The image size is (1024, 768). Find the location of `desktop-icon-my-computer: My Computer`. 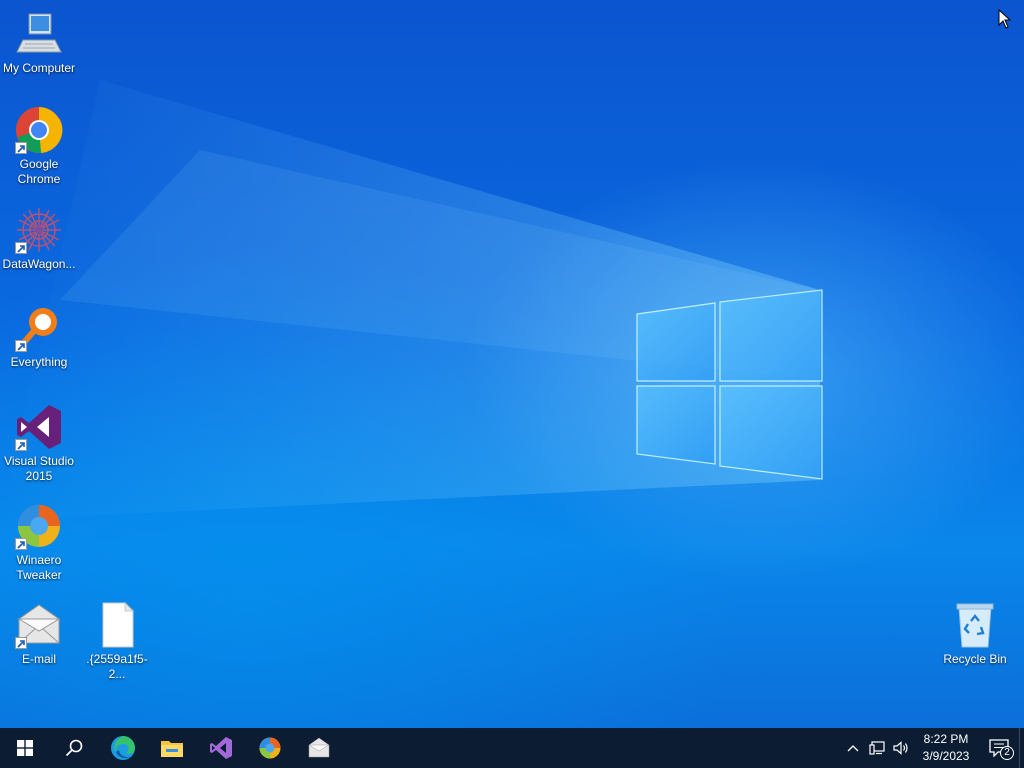

desktop-icon-my-computer: My Computer is located at coordinates (39, 43).